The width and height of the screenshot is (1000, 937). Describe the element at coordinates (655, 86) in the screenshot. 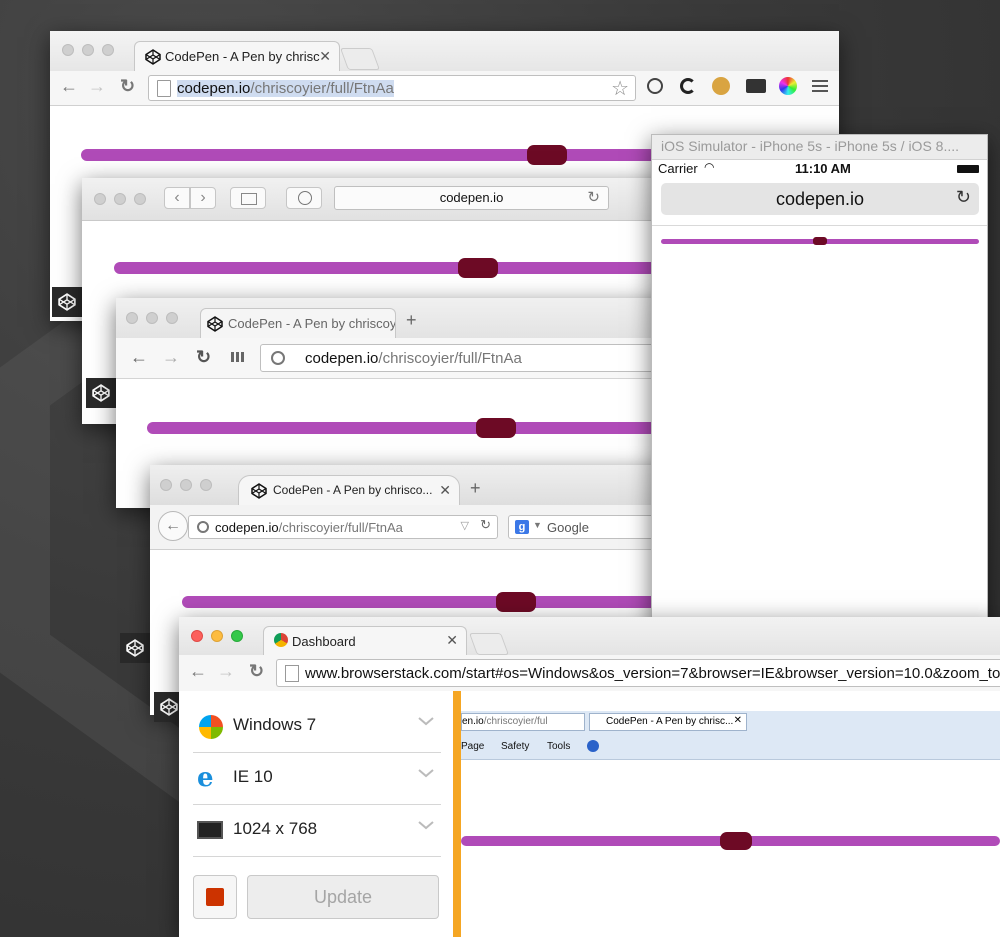

I see `extension-info-icon` at that location.